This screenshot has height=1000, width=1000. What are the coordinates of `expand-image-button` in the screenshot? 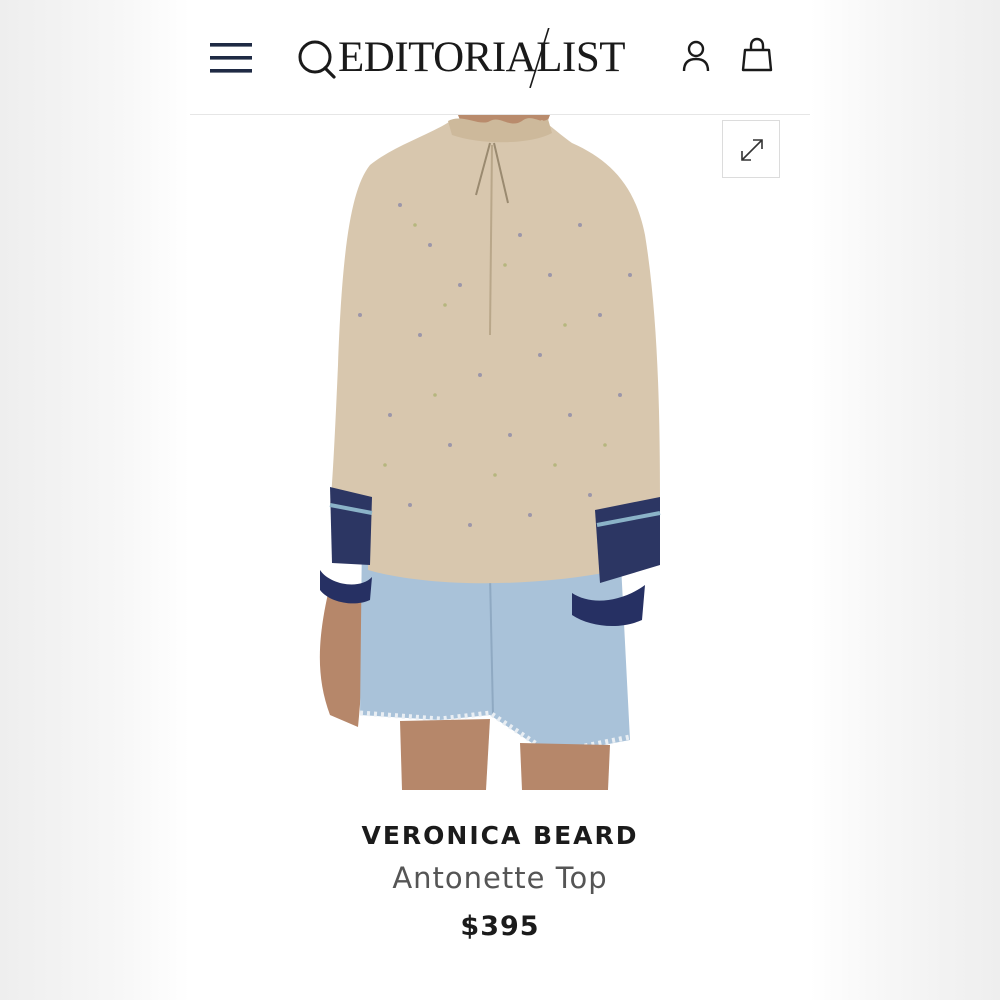 It's located at (751, 149).